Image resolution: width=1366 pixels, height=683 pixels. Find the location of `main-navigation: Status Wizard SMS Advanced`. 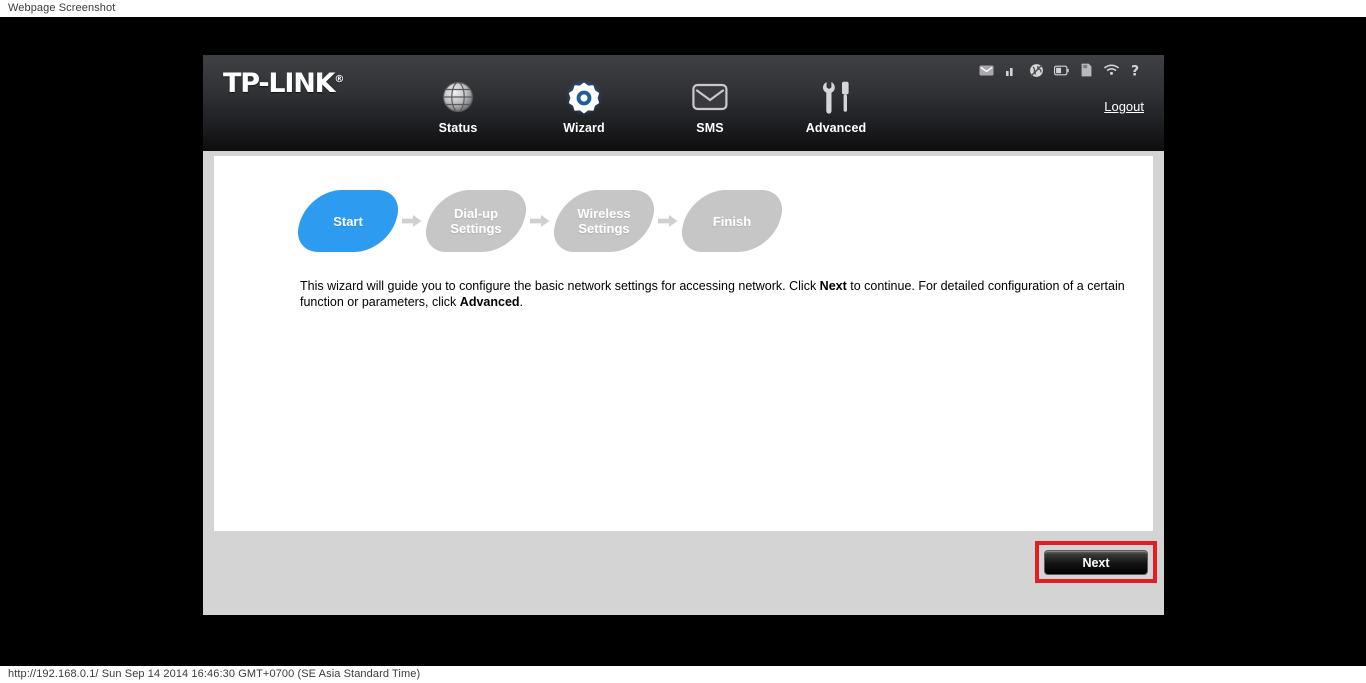

main-navigation: Status Wizard SMS Advanced is located at coordinates (647, 106).